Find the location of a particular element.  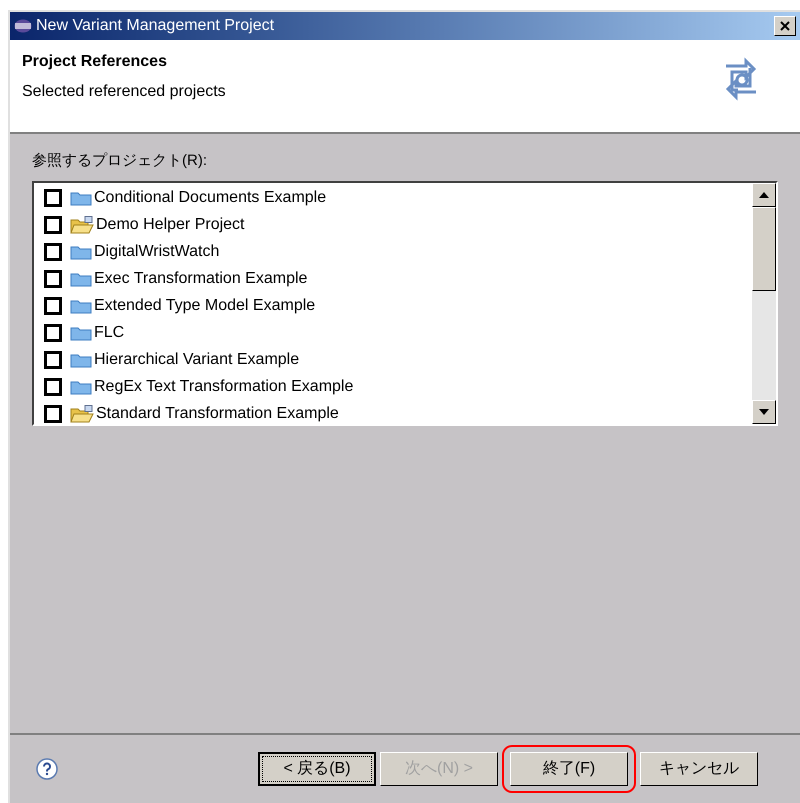

globe-icon is located at coordinates (23, 26).